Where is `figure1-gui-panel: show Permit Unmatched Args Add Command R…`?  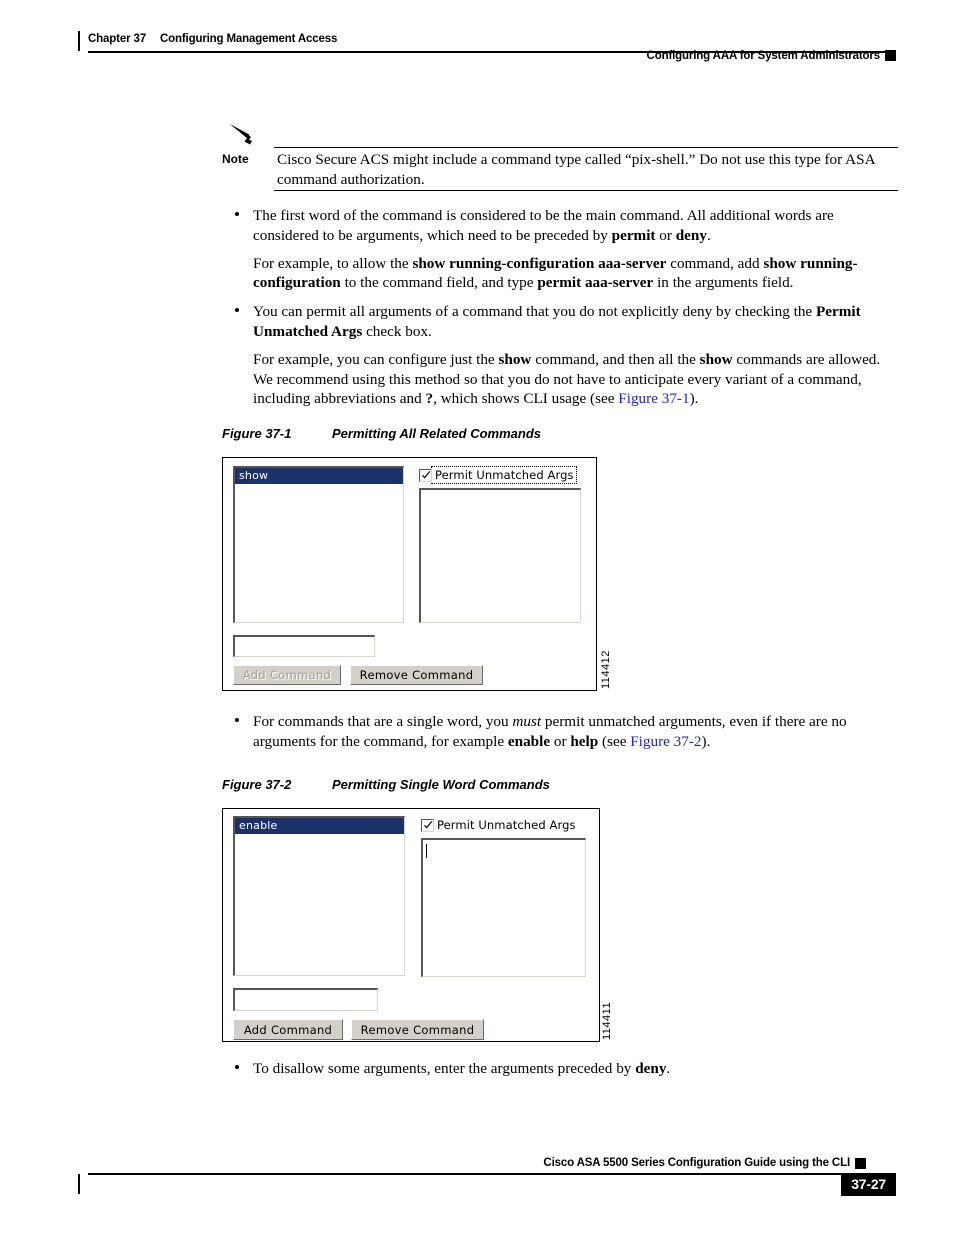 figure1-gui-panel: show Permit Unmatched Args Add Command R… is located at coordinates (409, 574).